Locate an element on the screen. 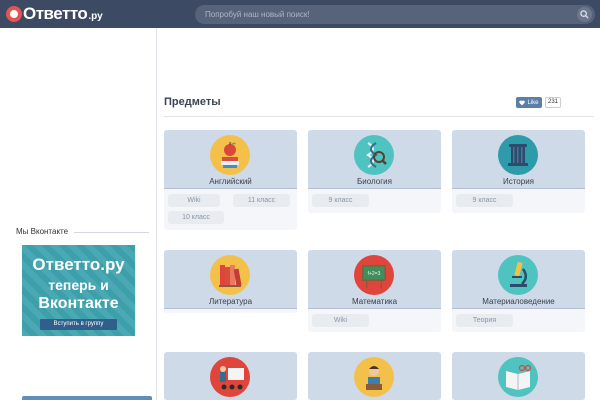 This screenshot has height=400, width=600. subject-card: f+2=3 Математика Wiki is located at coordinates (374, 291).